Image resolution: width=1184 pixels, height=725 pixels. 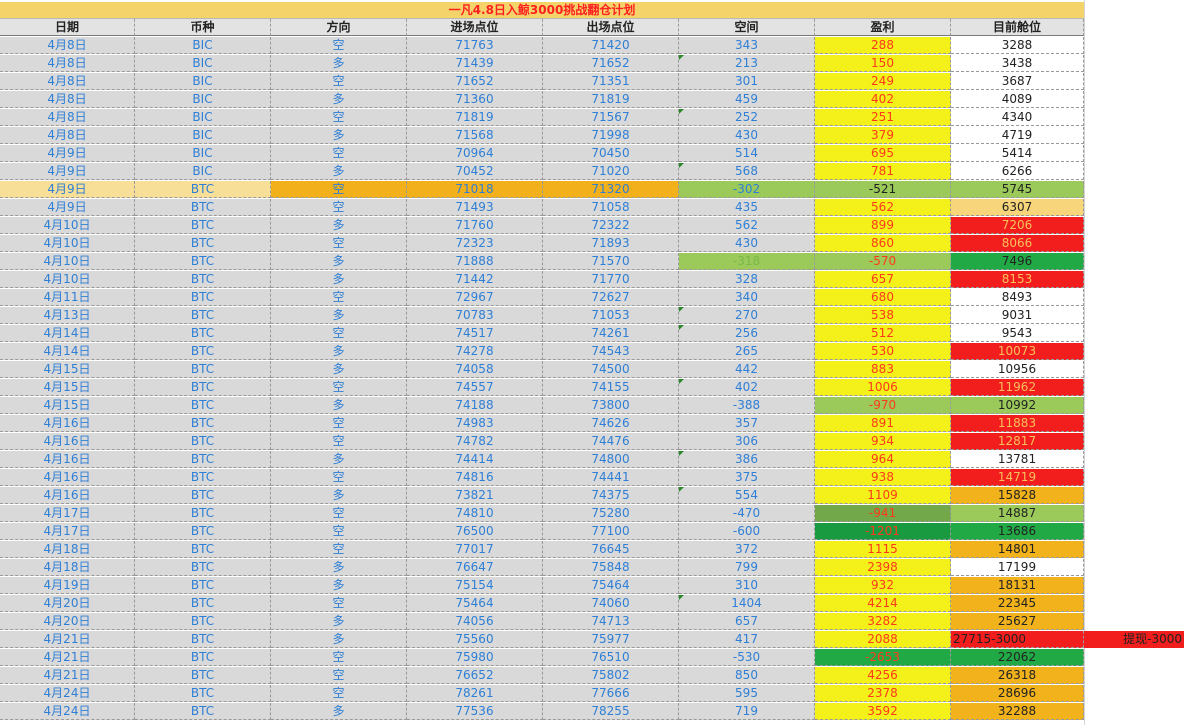 I want to click on cell-position: 10073, so click(x=1017, y=351).